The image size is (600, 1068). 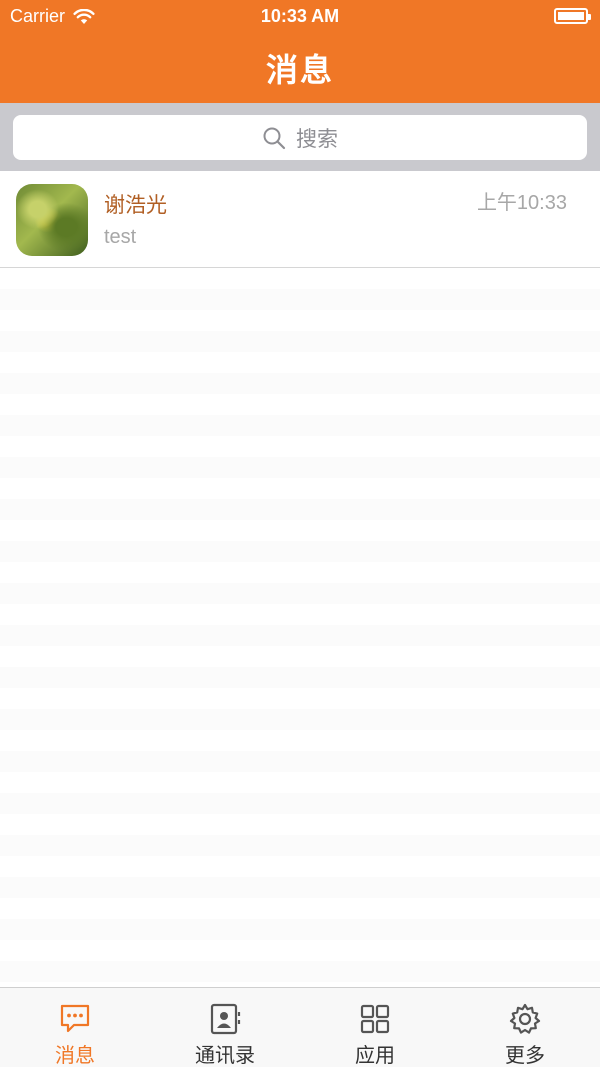 What do you see at coordinates (75, 1056) in the screenshot?
I see `tab-label: 消息` at bounding box center [75, 1056].